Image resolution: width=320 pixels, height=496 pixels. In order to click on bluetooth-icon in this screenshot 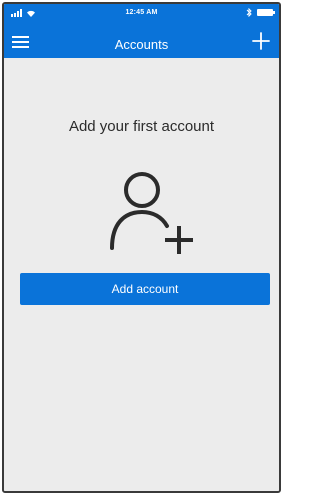, I will do `click(249, 12)`.